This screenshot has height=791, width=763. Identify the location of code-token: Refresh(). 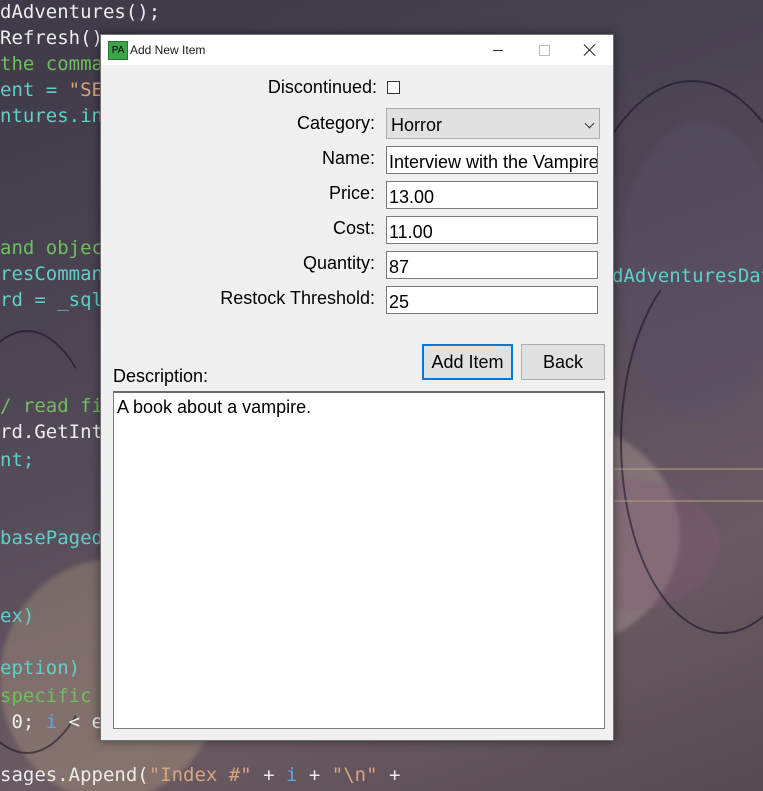
(51, 38).